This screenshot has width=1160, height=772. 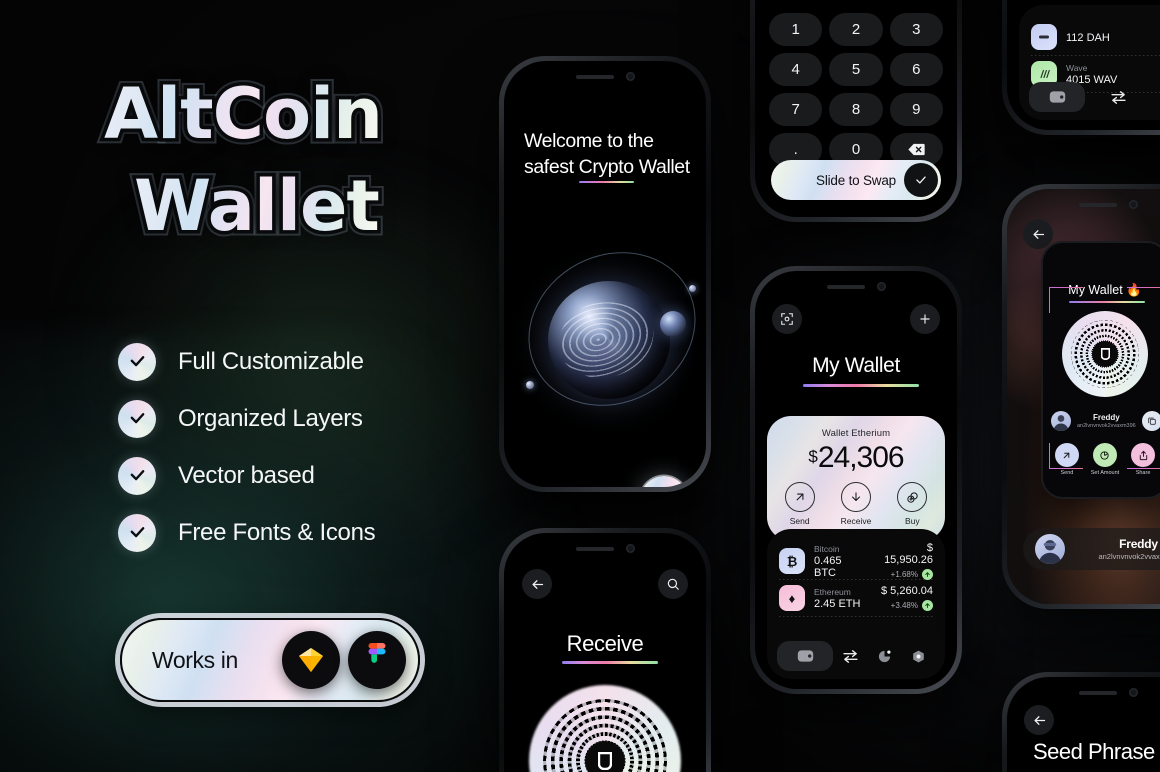 I want to click on list-item: 112 DAH +, so click(x=1095, y=37).